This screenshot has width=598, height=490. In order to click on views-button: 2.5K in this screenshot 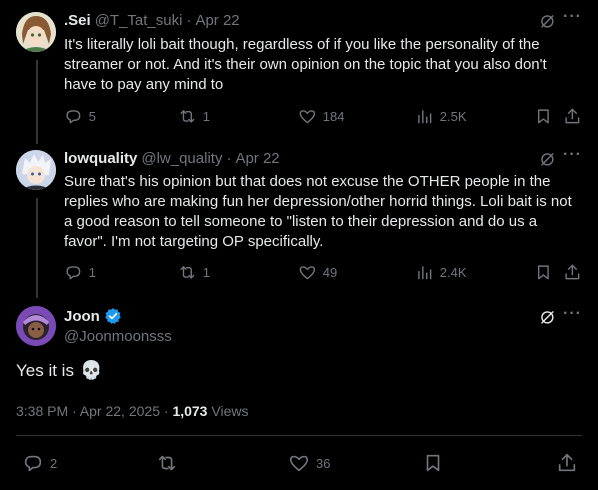, I will do `click(441, 116)`.